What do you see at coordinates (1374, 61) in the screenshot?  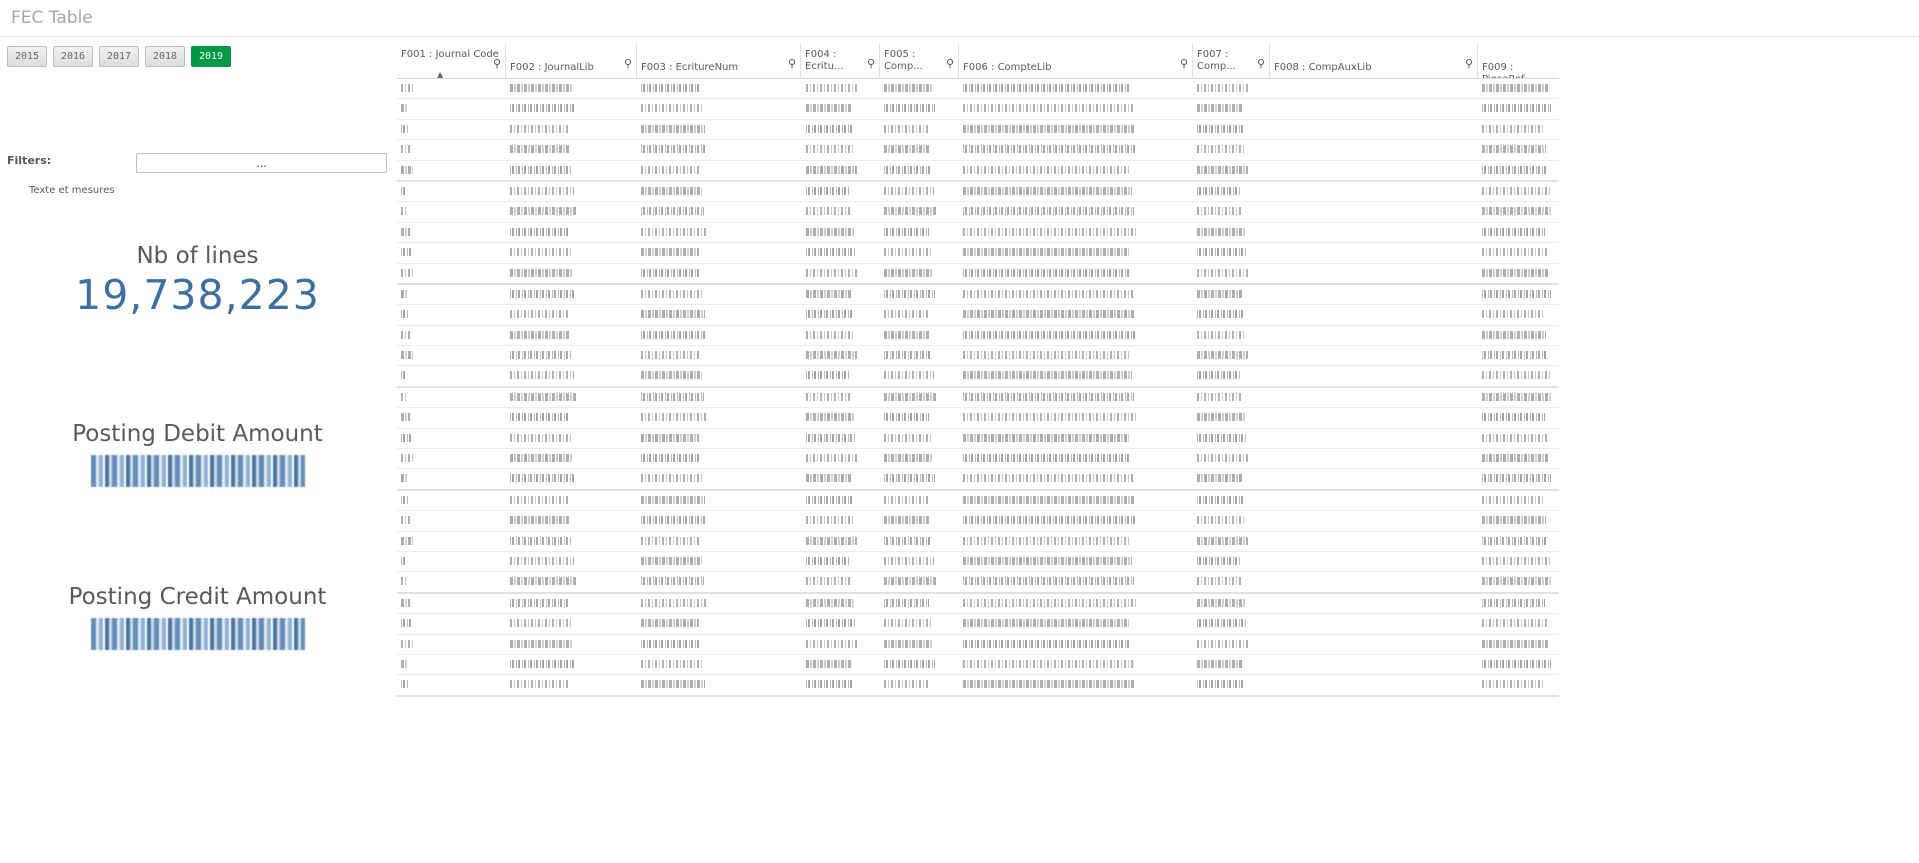 I see `column-header-f008: F008 : CompAuxLib ⚲` at bounding box center [1374, 61].